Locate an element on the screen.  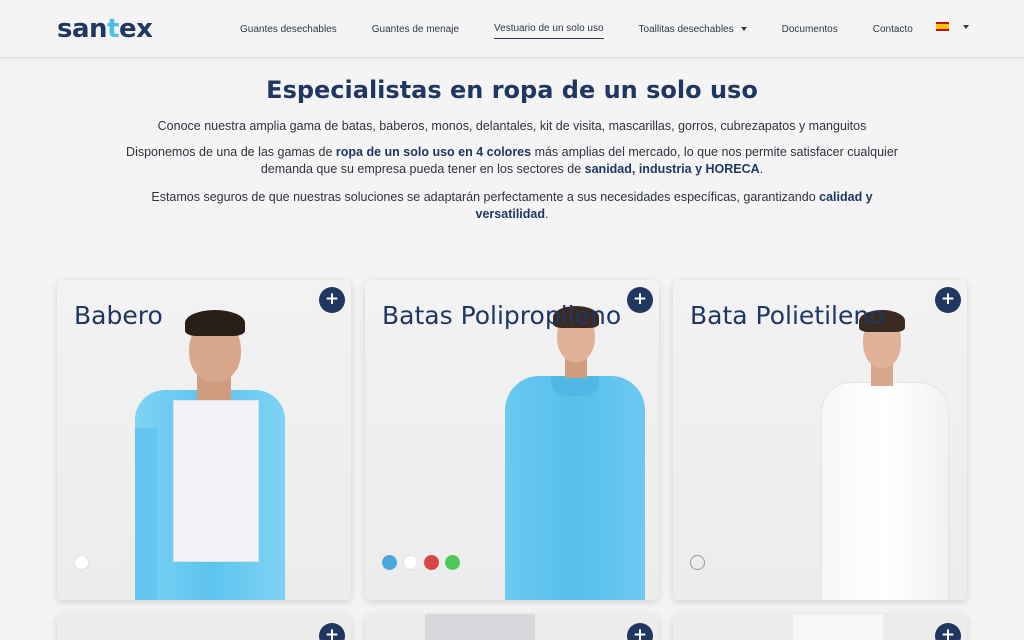
card-title: Batas Polipropileno is located at coordinates (502, 315).